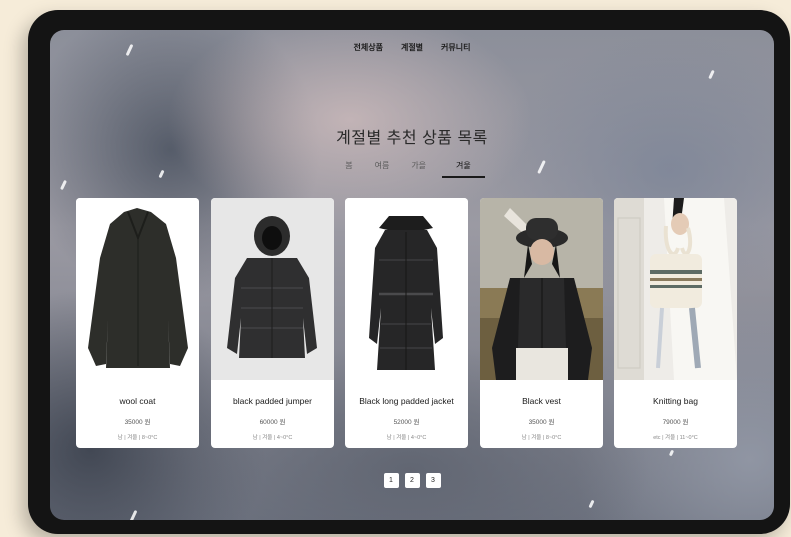 This screenshot has width=791, height=537. I want to click on tab-summer: 여름, so click(382, 169).